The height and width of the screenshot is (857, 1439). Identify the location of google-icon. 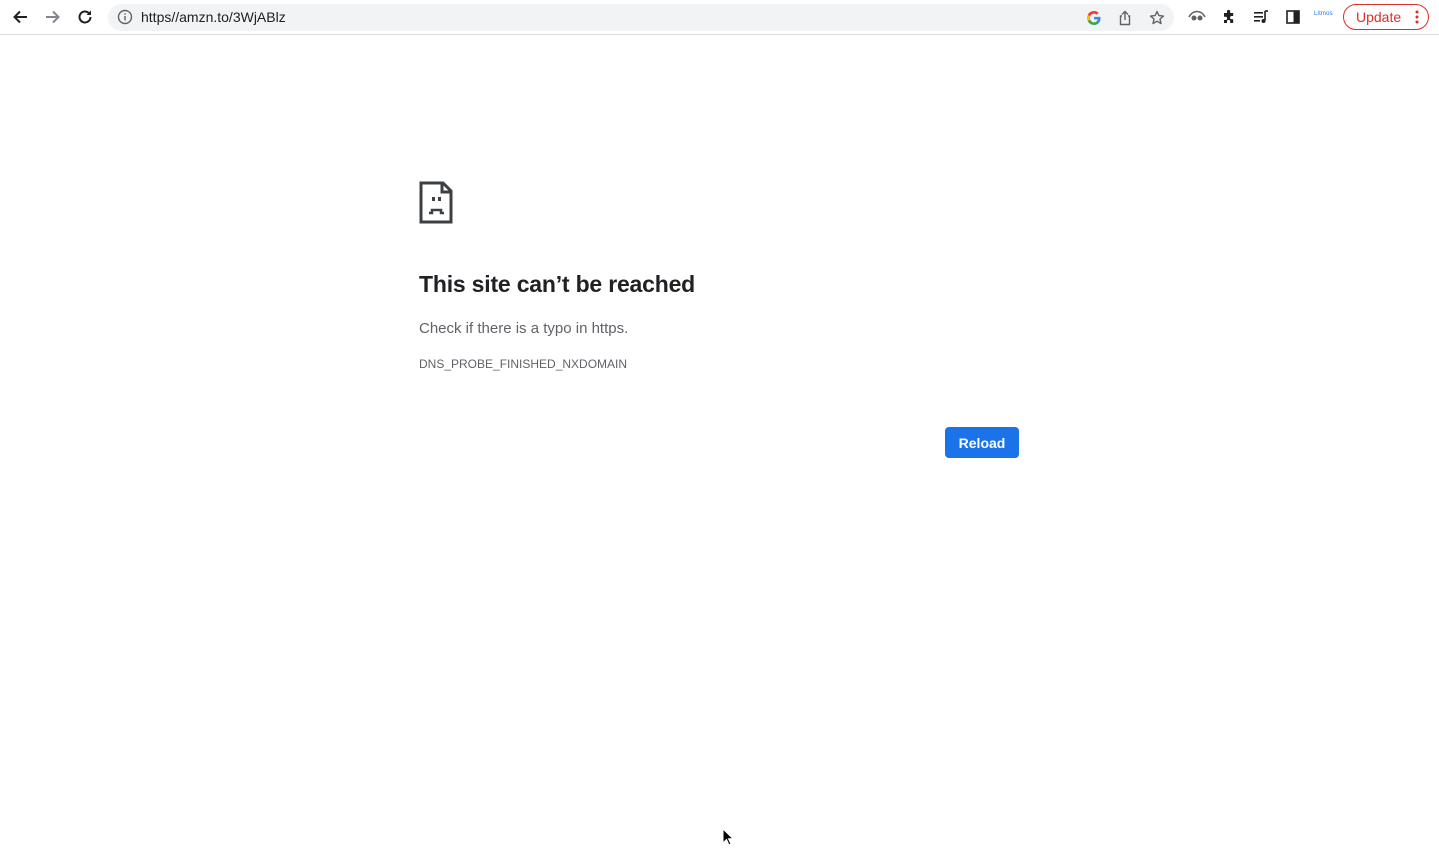
(1094, 18).